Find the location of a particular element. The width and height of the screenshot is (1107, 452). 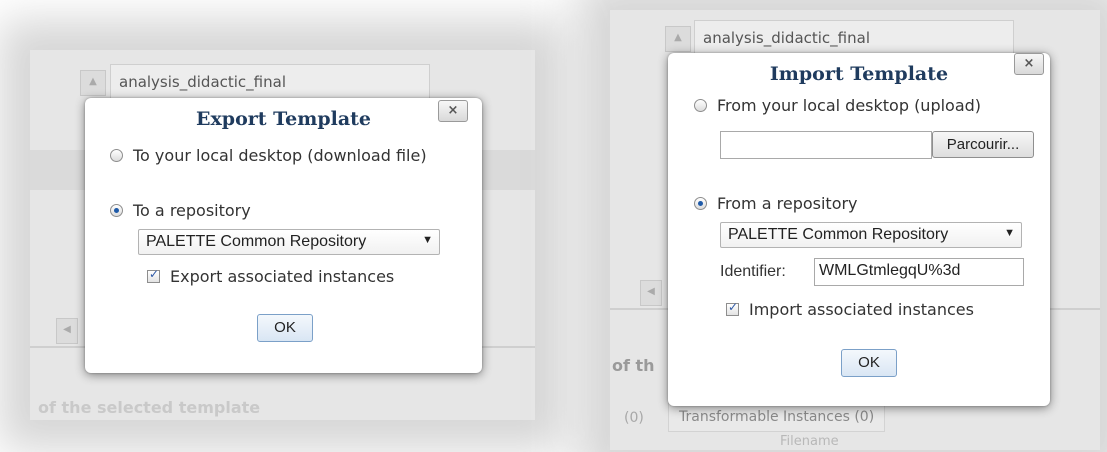

background-section-title: of th is located at coordinates (633, 365).